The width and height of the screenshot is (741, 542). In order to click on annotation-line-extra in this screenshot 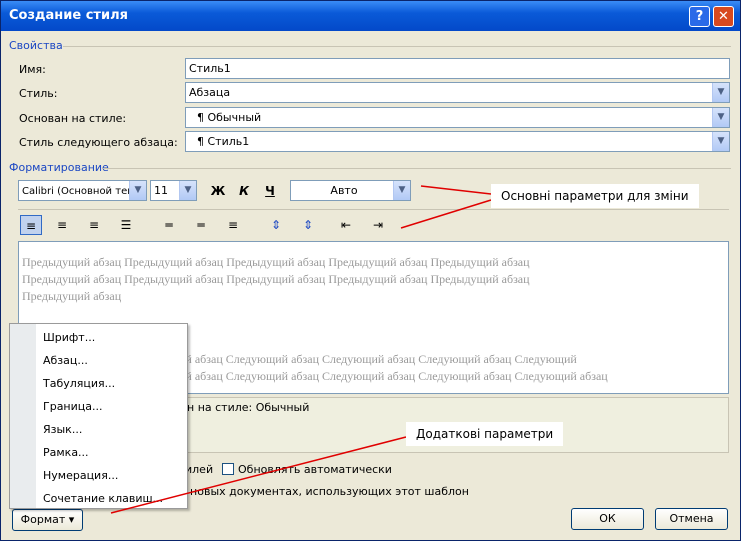, I will do `click(258, 475)`.